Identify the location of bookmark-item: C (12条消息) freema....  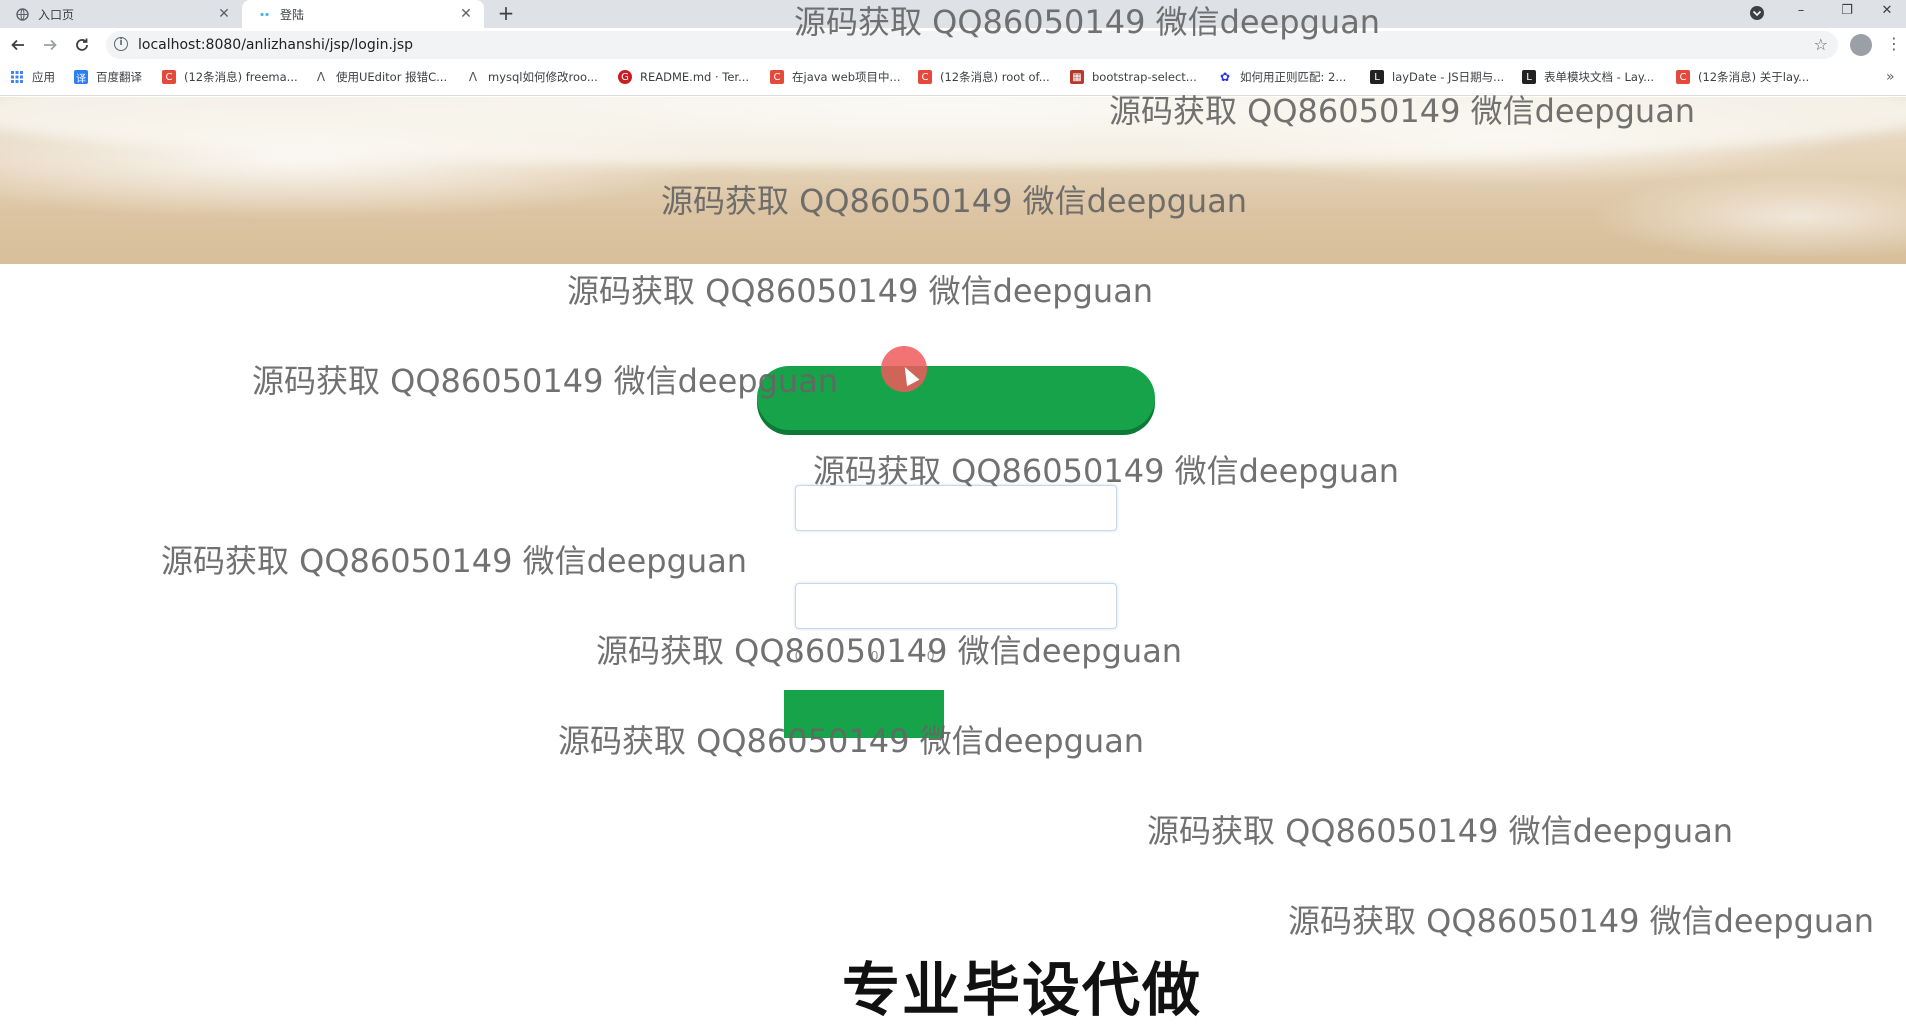
(230, 77).